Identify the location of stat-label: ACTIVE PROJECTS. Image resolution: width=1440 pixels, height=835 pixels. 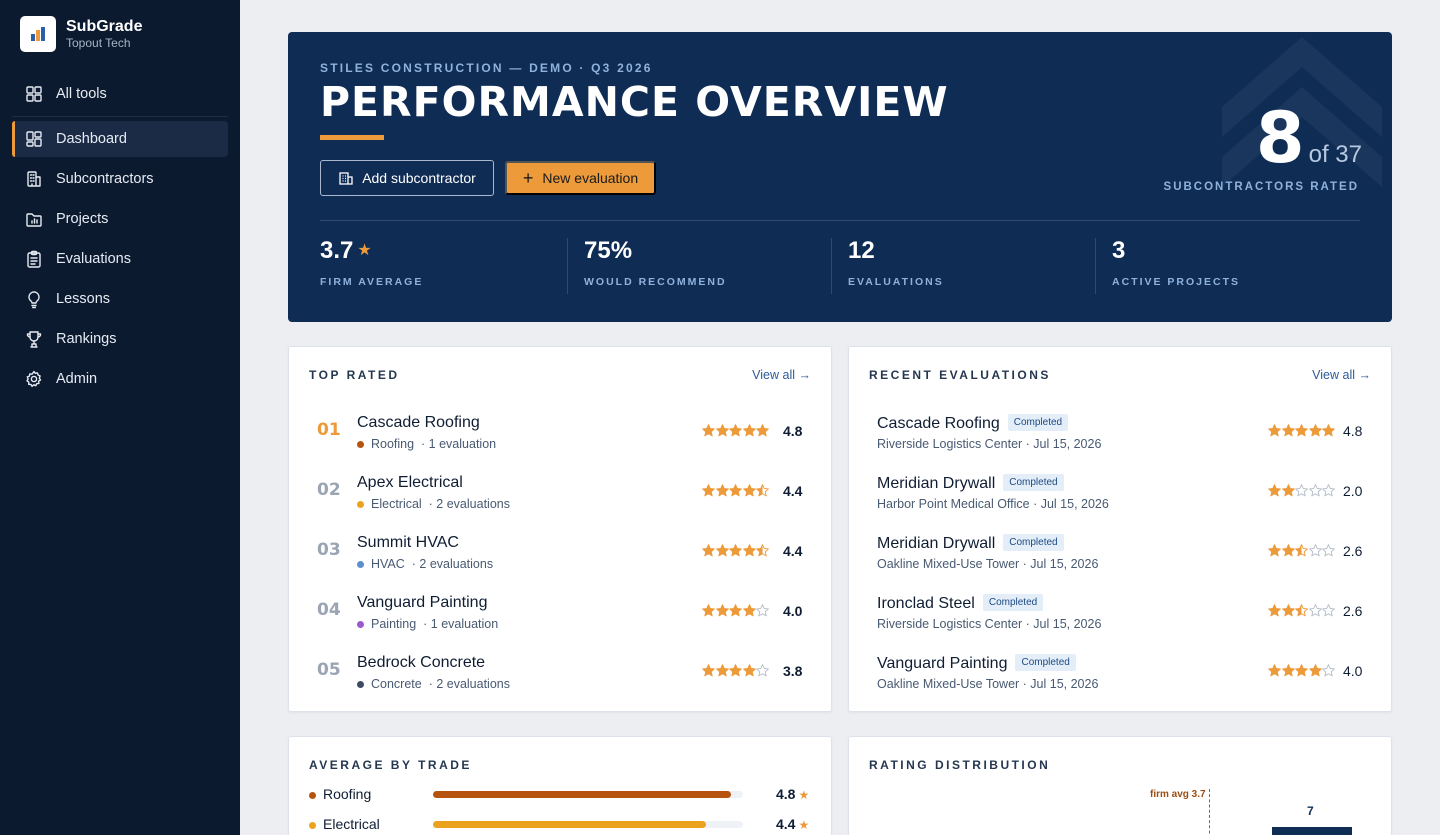
(1176, 282).